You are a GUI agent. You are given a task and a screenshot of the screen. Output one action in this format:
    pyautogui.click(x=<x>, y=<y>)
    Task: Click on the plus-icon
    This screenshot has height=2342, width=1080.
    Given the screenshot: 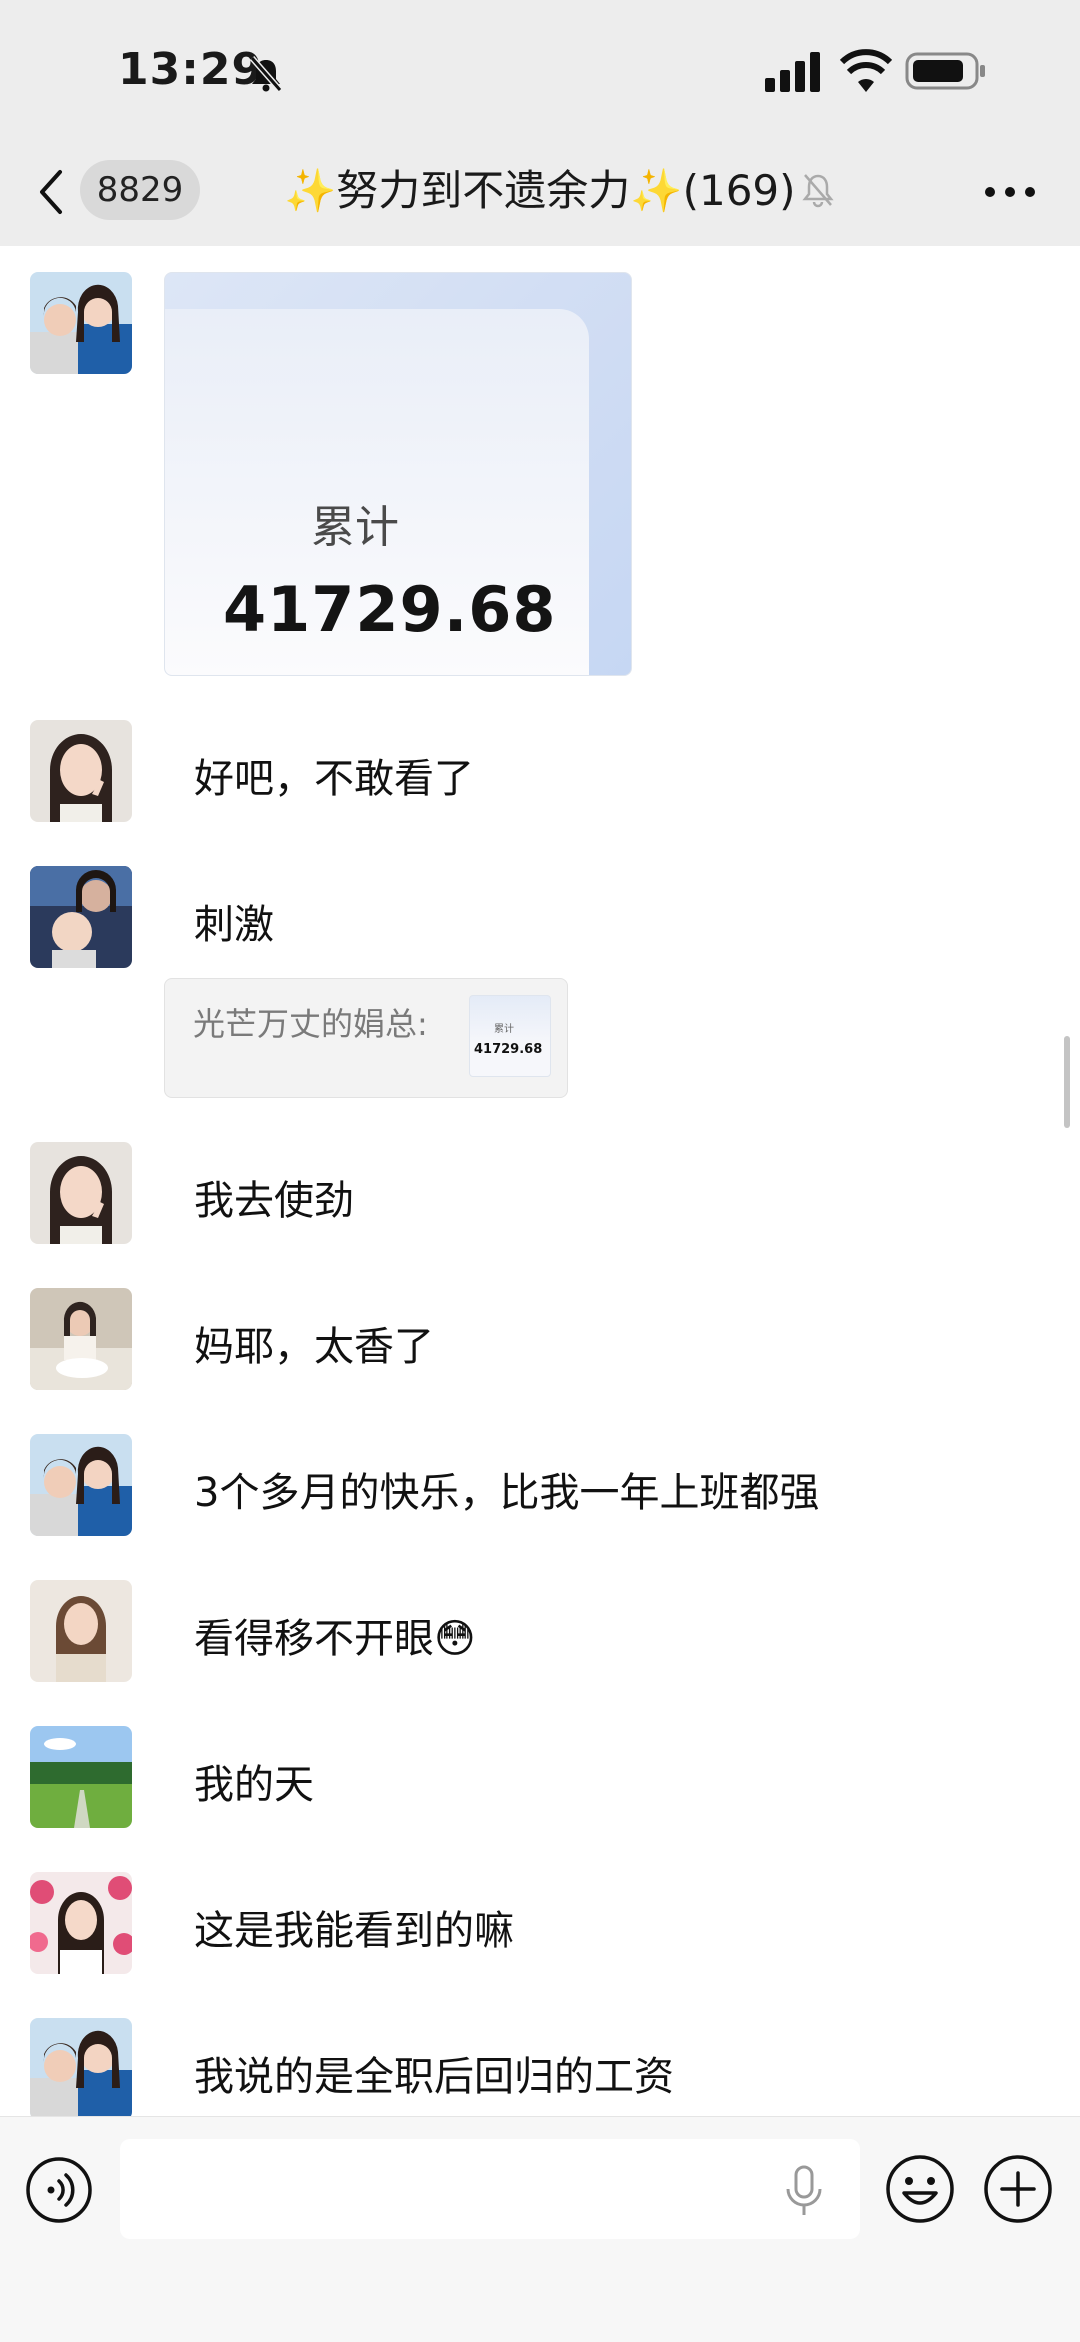 What is the action you would take?
    pyautogui.click(x=1018, y=2189)
    